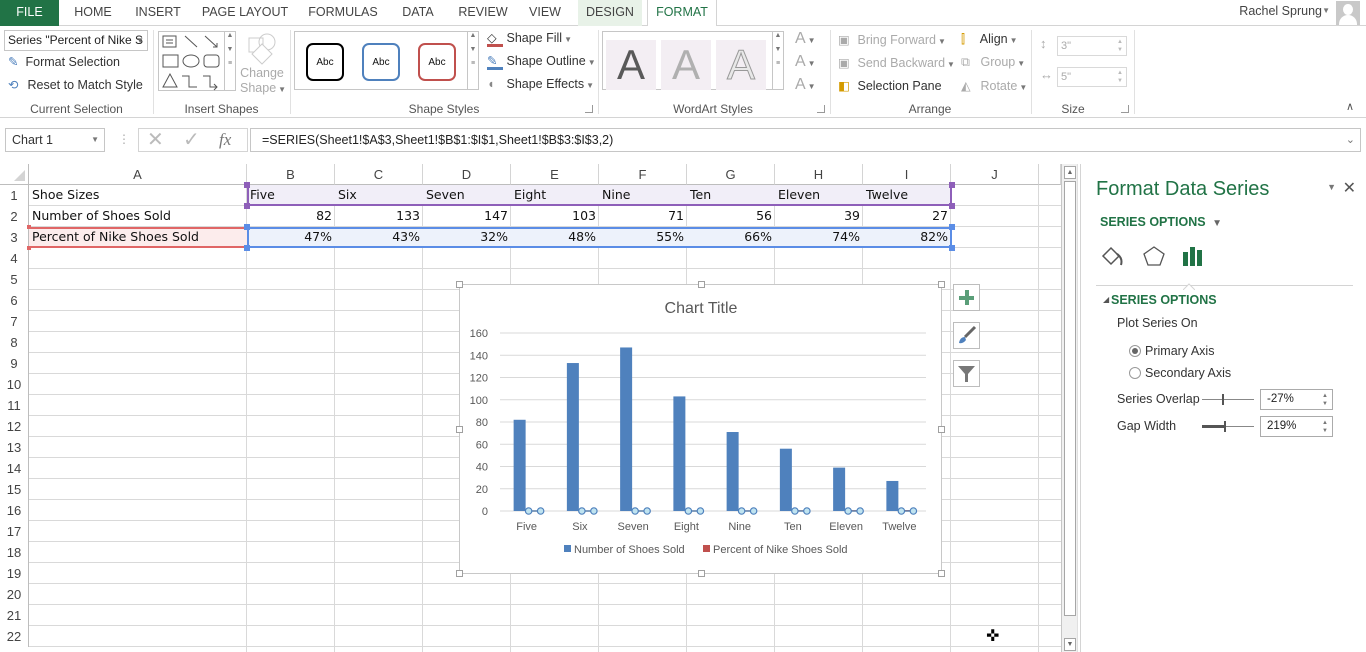  I want to click on row-header-8: 8, so click(14, 342).